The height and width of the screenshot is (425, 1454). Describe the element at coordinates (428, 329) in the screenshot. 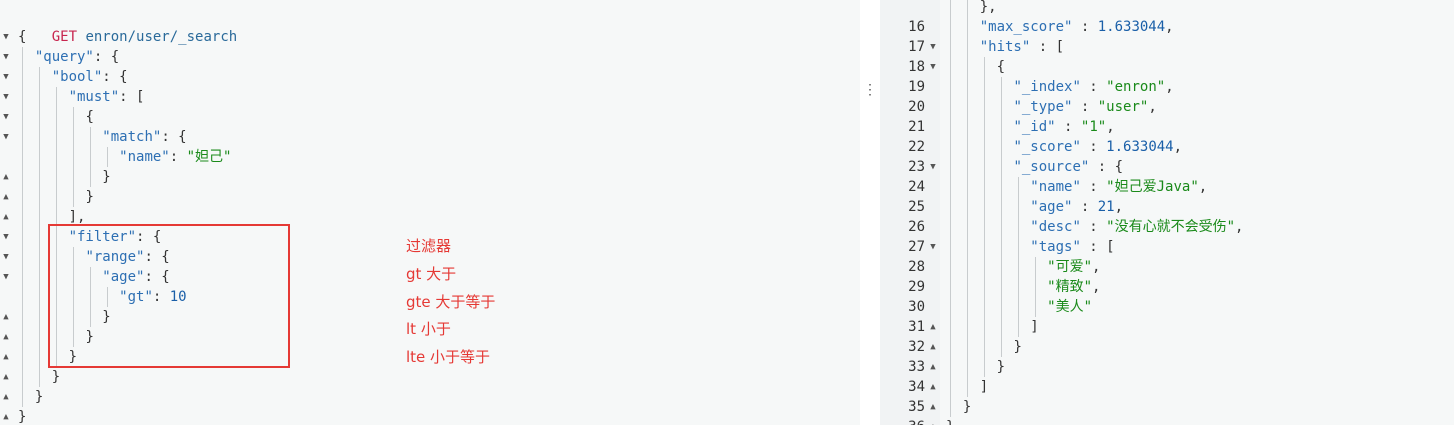

I see `annotation-lt: lt 小于` at that location.